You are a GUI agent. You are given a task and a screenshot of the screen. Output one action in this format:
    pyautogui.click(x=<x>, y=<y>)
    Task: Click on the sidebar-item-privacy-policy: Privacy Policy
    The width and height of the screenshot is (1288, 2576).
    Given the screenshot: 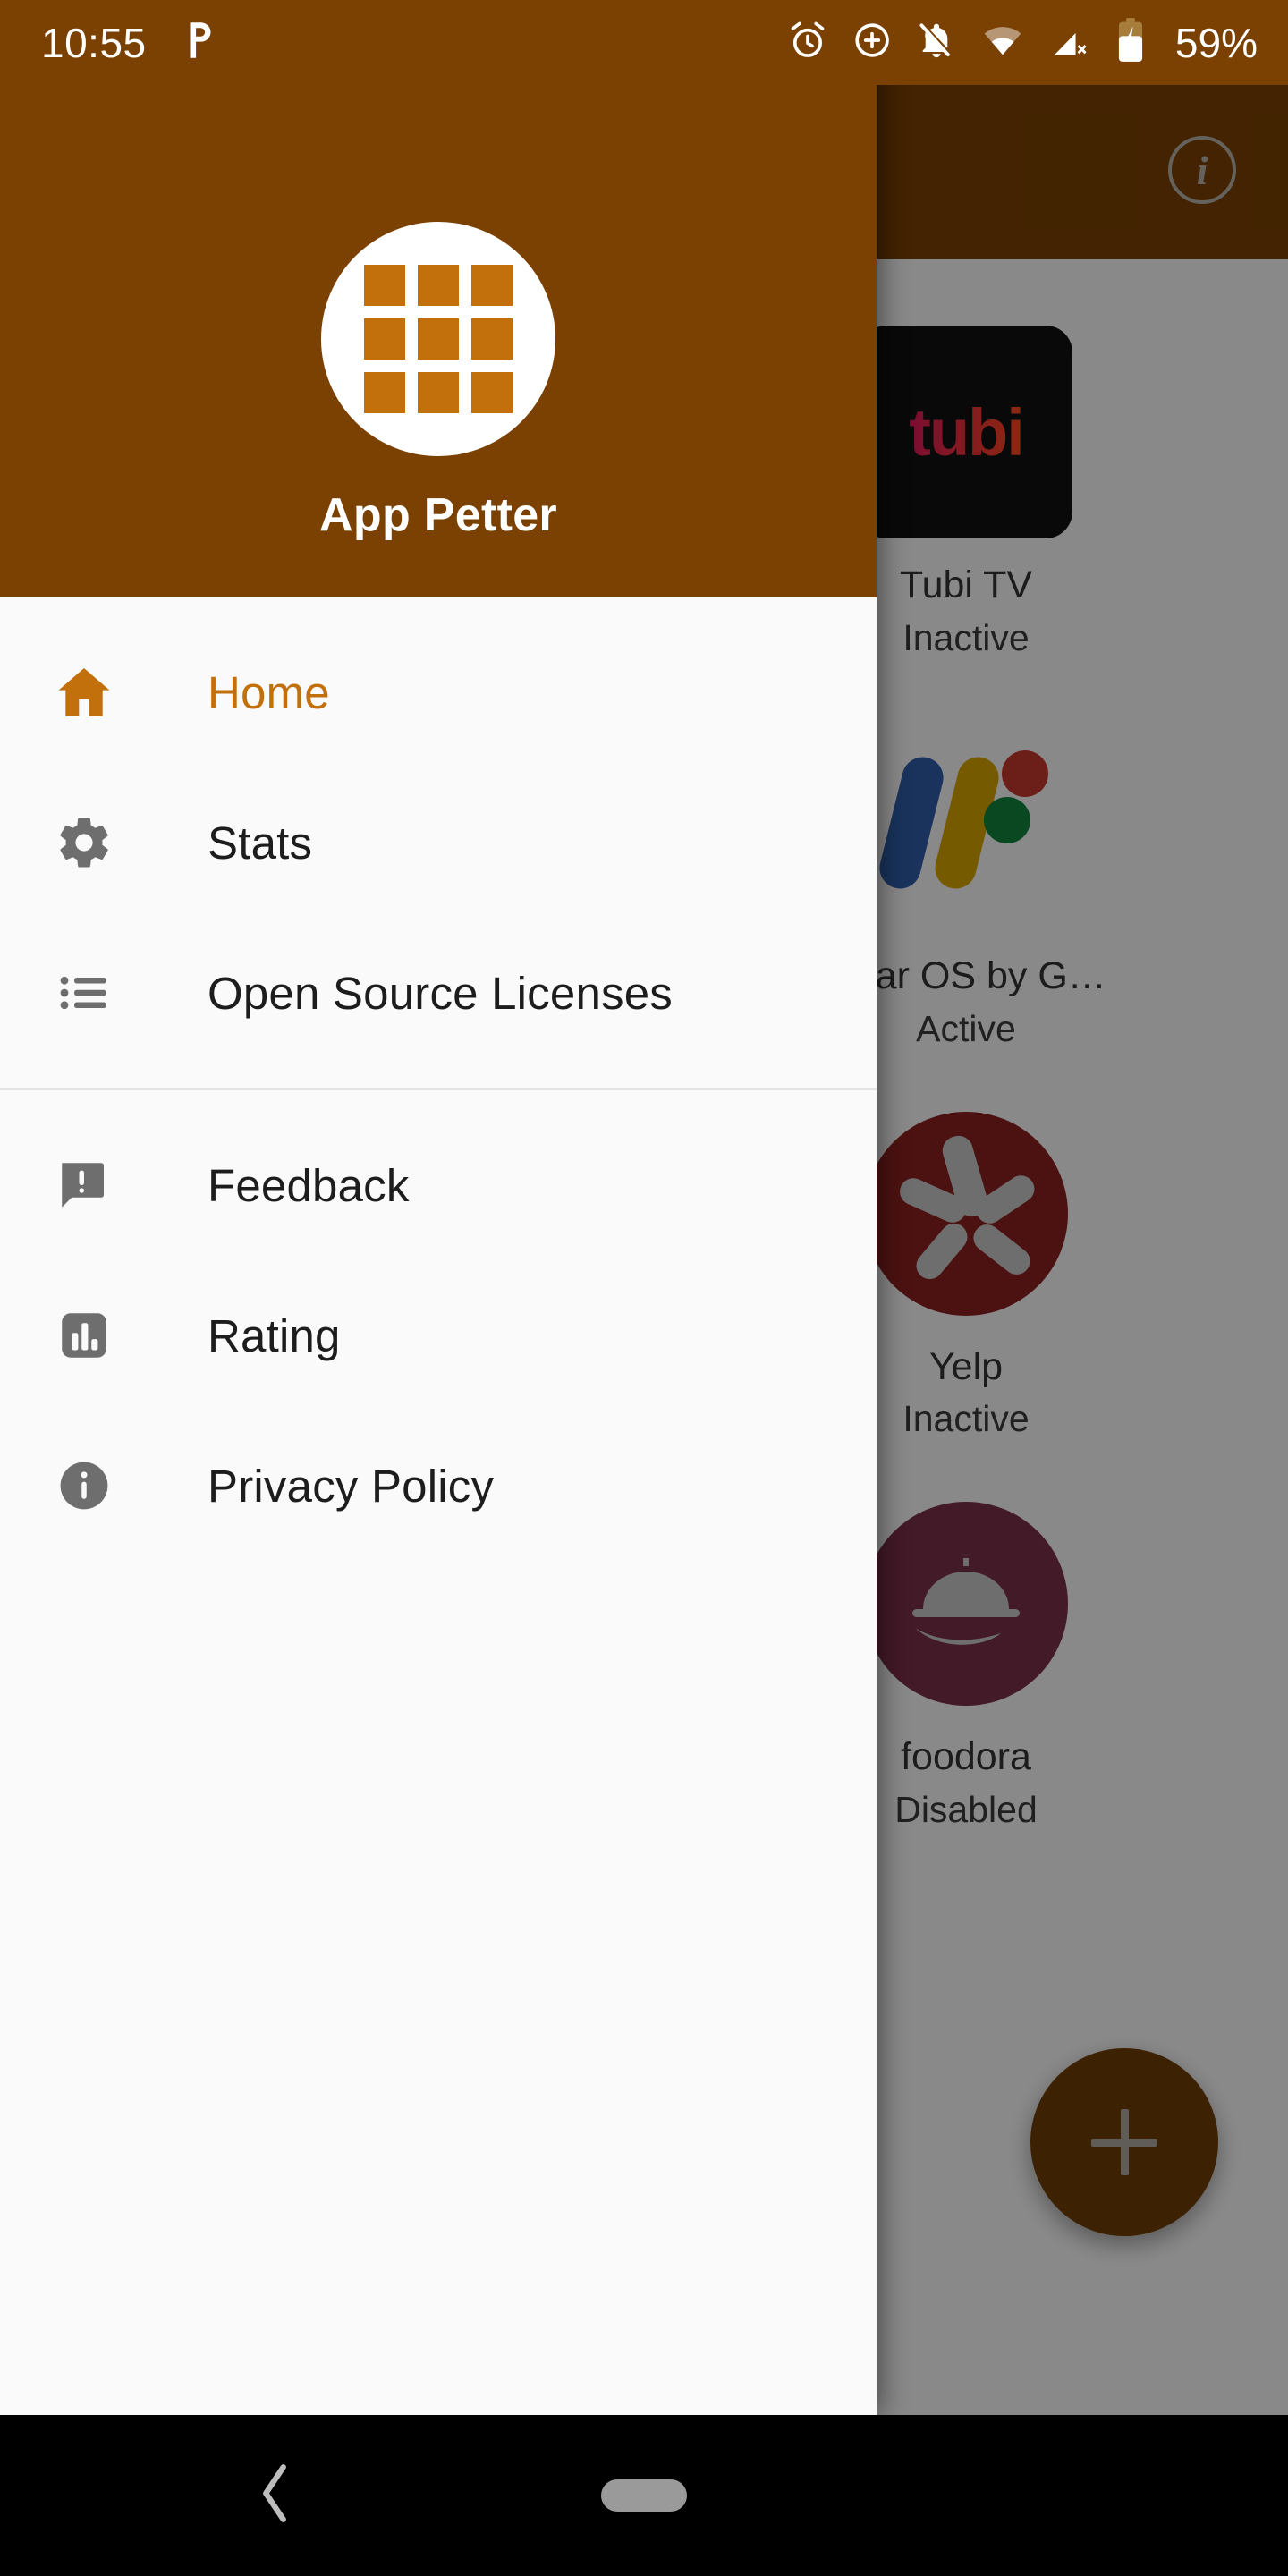 What is the action you would take?
    pyautogui.click(x=438, y=1486)
    